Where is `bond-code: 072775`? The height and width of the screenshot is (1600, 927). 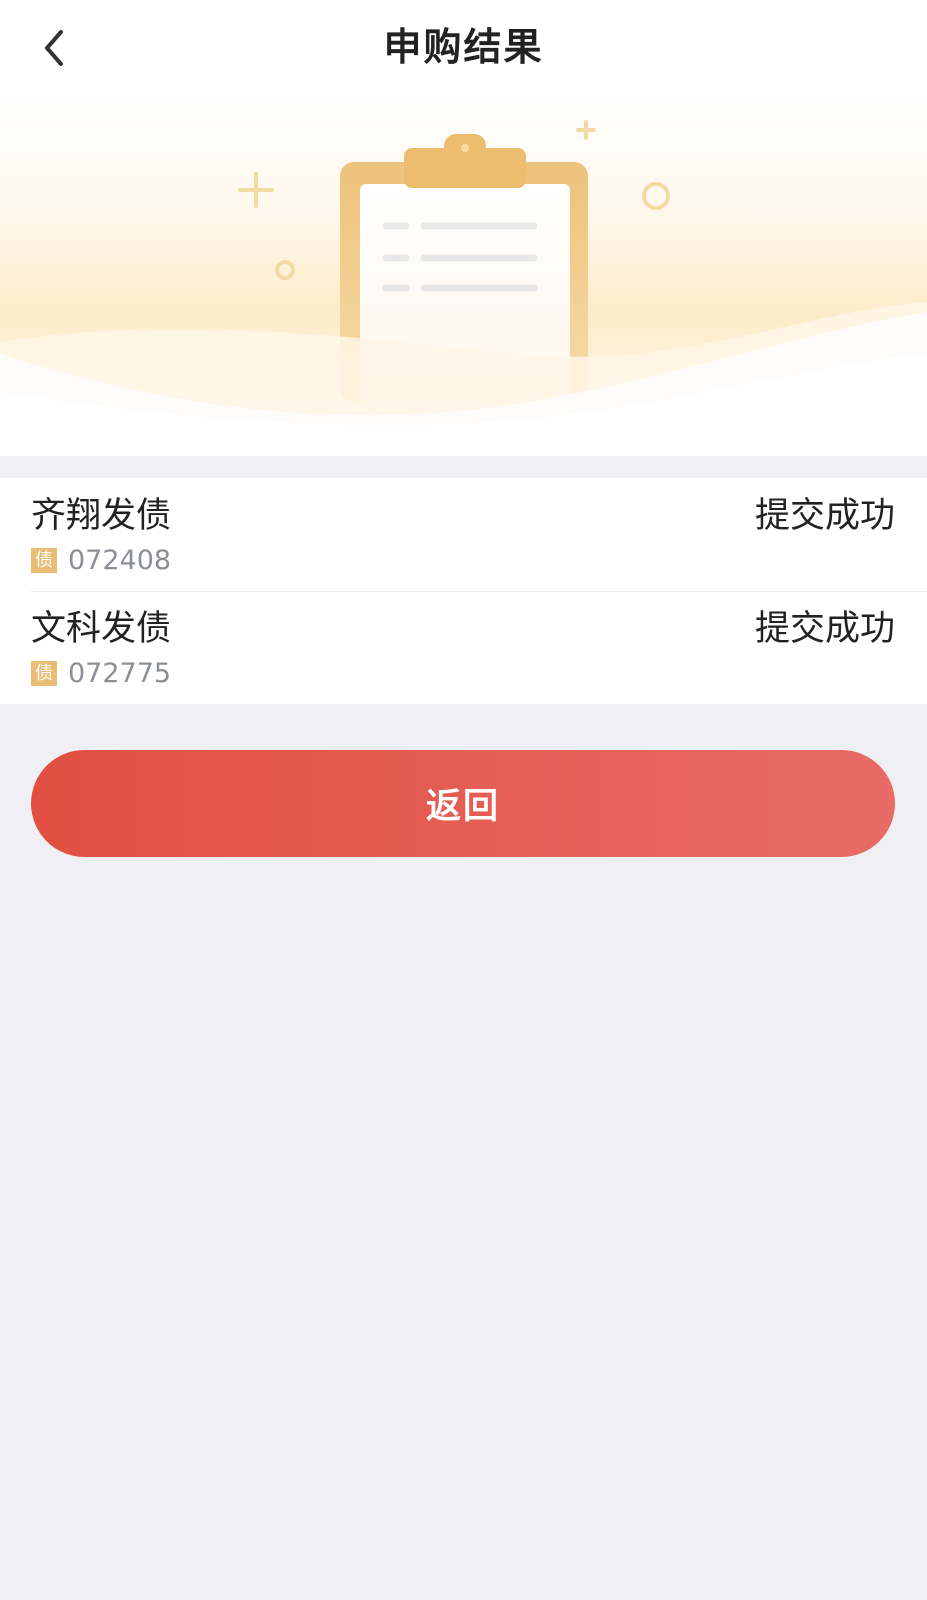
bond-code: 072775 is located at coordinates (120, 673).